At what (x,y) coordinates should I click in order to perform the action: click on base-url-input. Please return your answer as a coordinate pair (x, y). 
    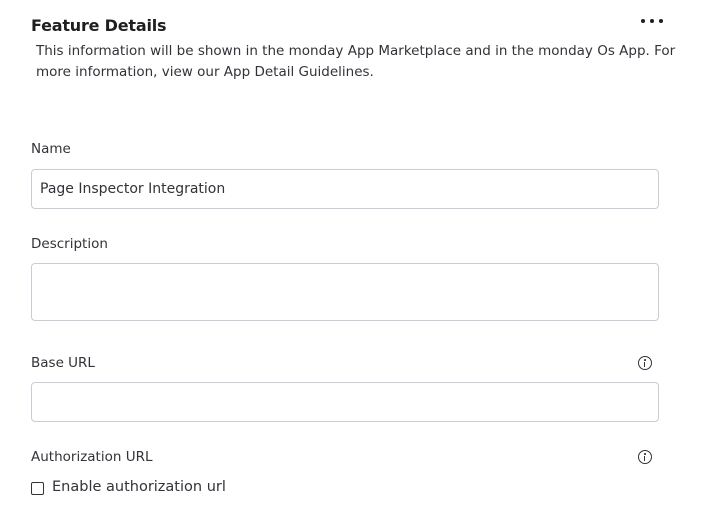
    Looking at the image, I should click on (345, 402).